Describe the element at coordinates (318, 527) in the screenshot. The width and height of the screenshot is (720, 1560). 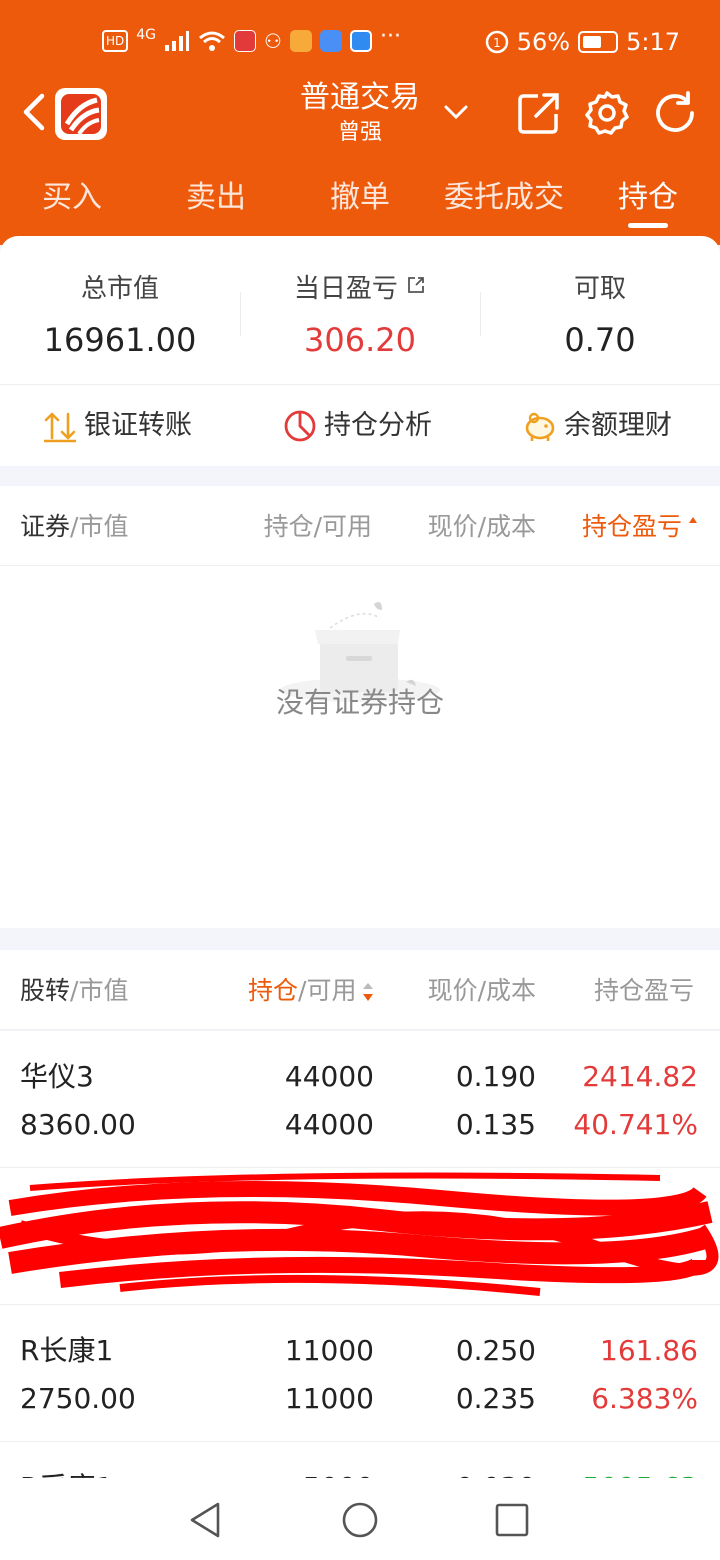
I see `col-header-holding: 持仓/可用` at that location.